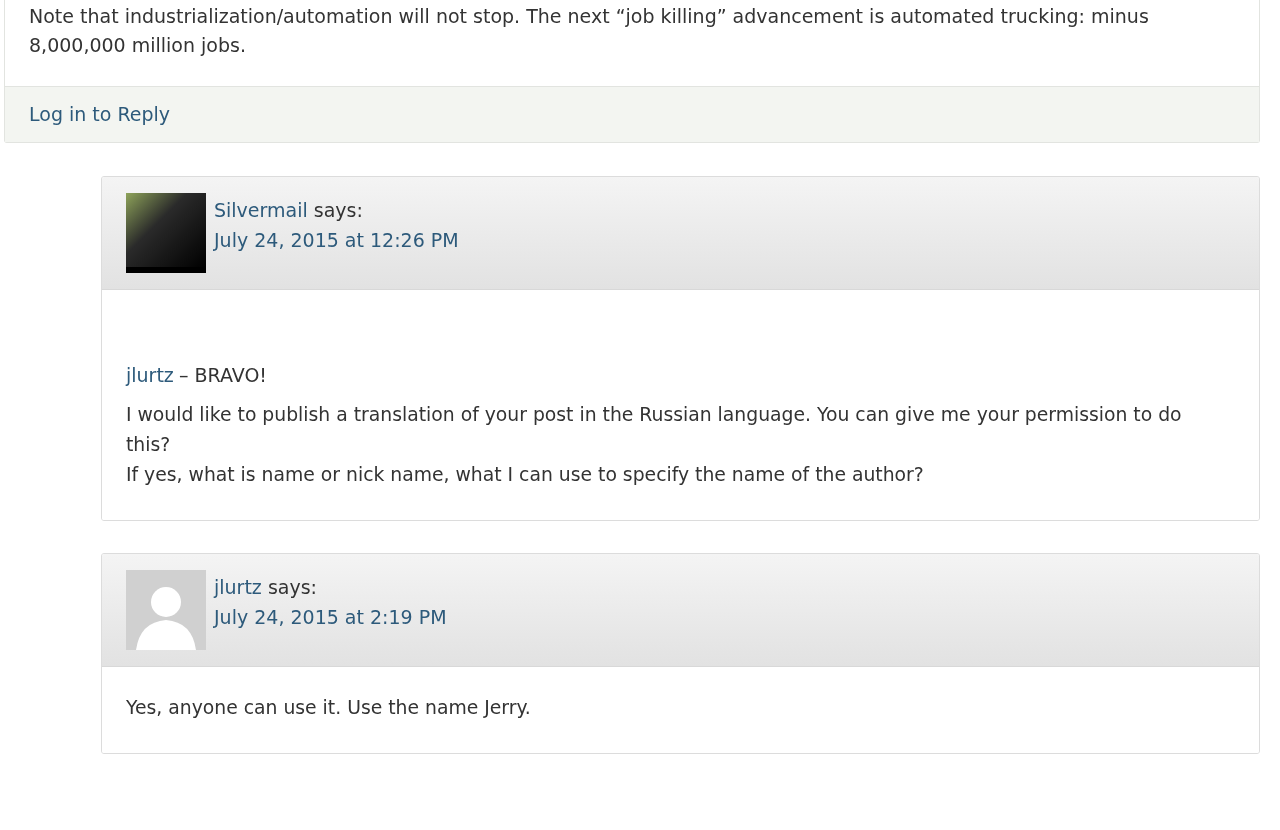  What do you see at coordinates (222, 375) in the screenshot?
I see `comment-text: – BRAVO!` at bounding box center [222, 375].